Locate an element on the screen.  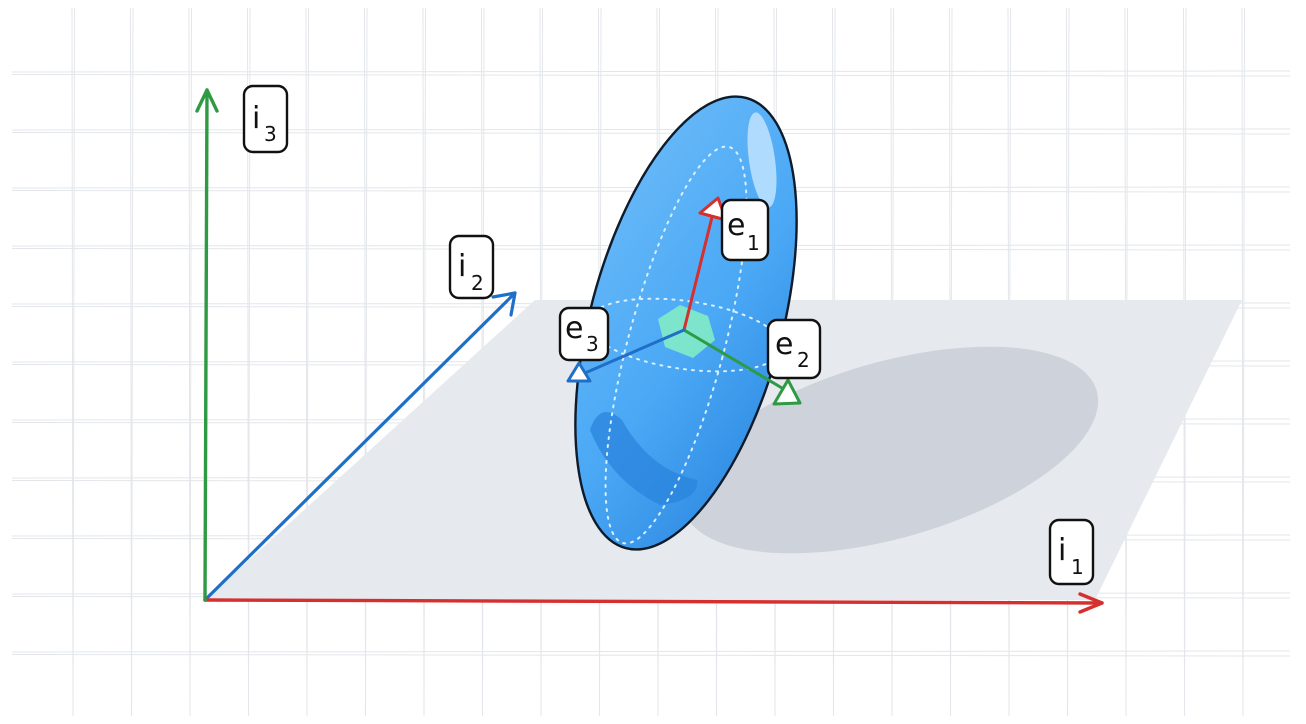
label-i3: i 3 is located at coordinates (265, 119).